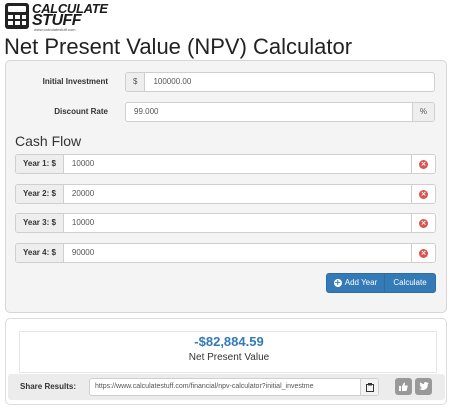  I want to click on add-year-label: Add Year, so click(361, 282).